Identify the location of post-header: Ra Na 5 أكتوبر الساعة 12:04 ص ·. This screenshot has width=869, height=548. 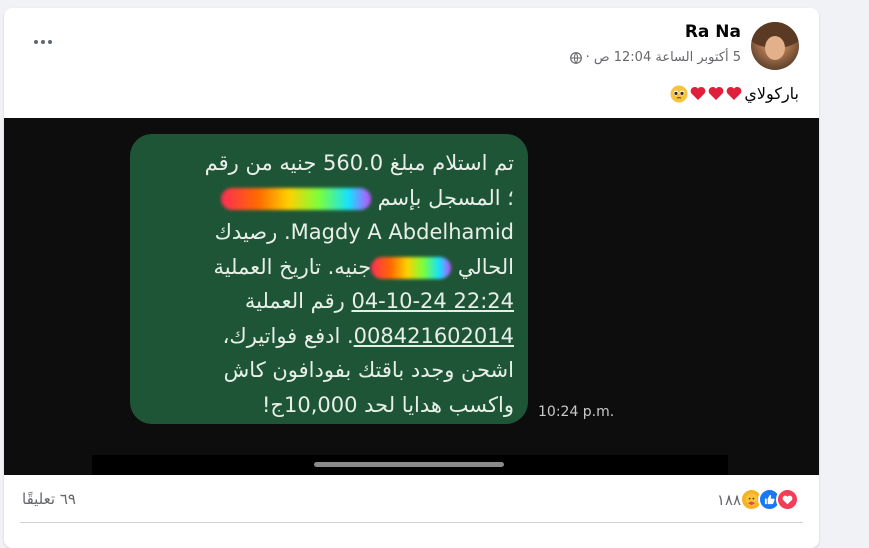
(411, 43).